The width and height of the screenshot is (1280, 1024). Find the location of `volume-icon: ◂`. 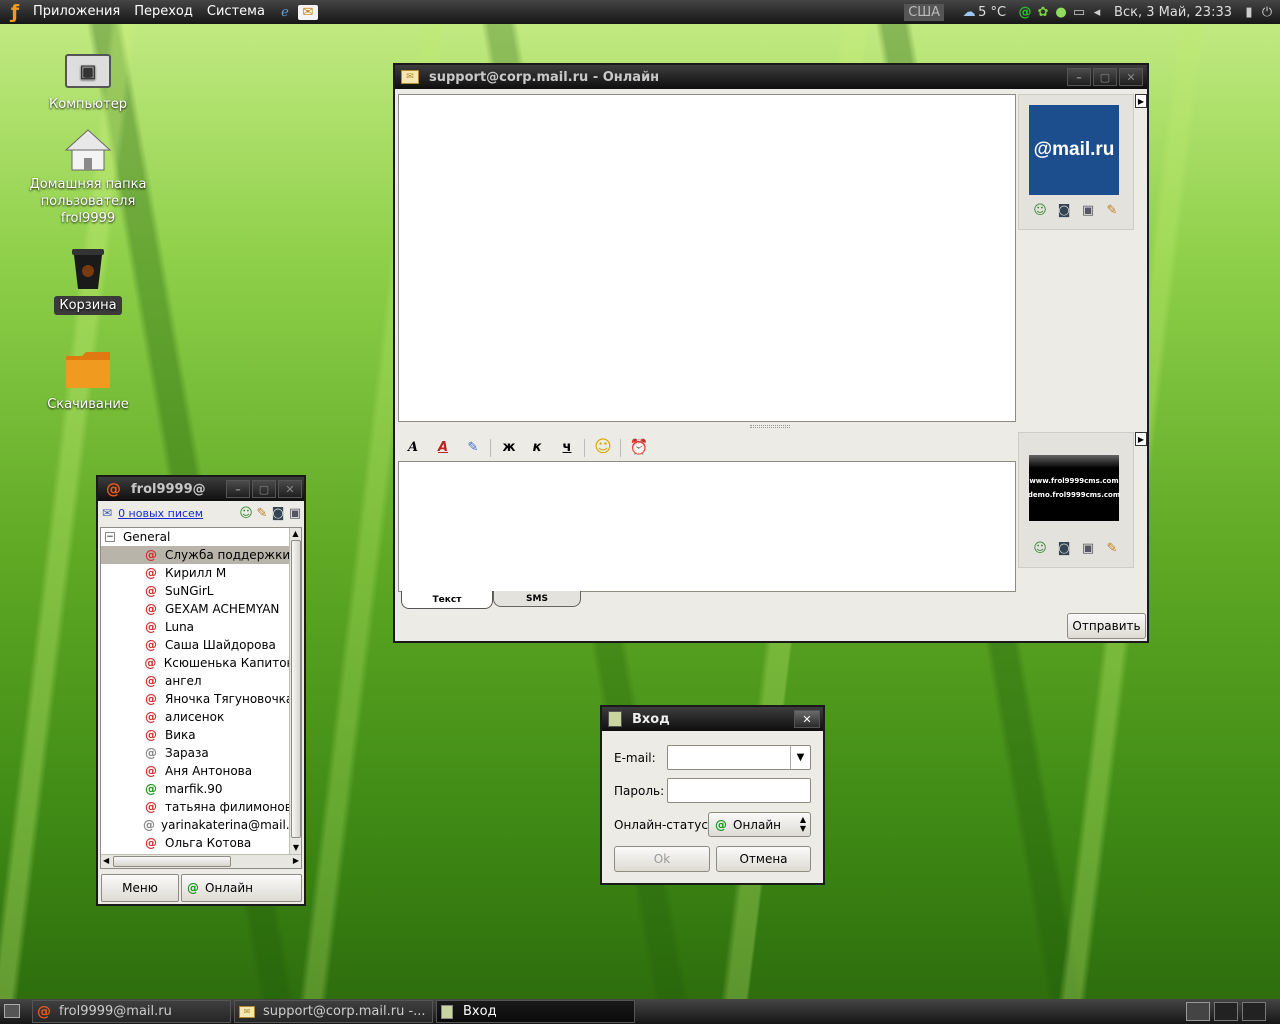

volume-icon: ◂ is located at coordinates (1097, 12).